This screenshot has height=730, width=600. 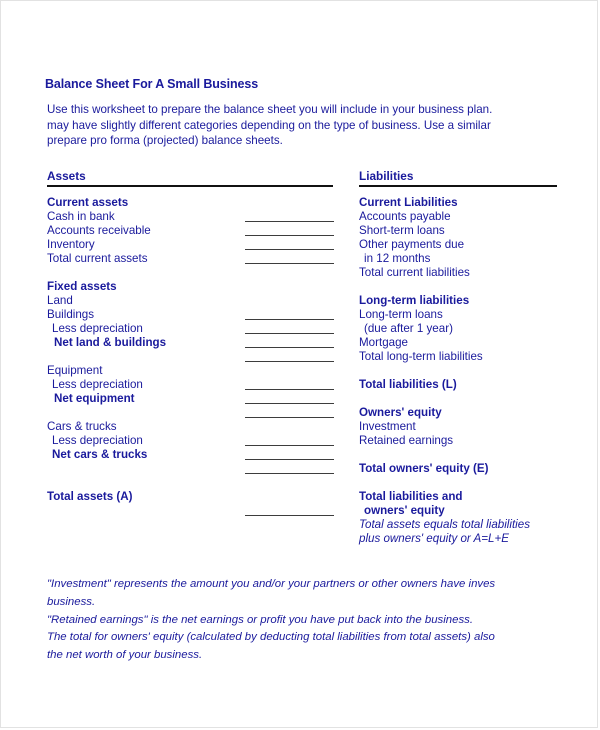 I want to click on worksheet-row: Equipment, so click(x=212, y=371).